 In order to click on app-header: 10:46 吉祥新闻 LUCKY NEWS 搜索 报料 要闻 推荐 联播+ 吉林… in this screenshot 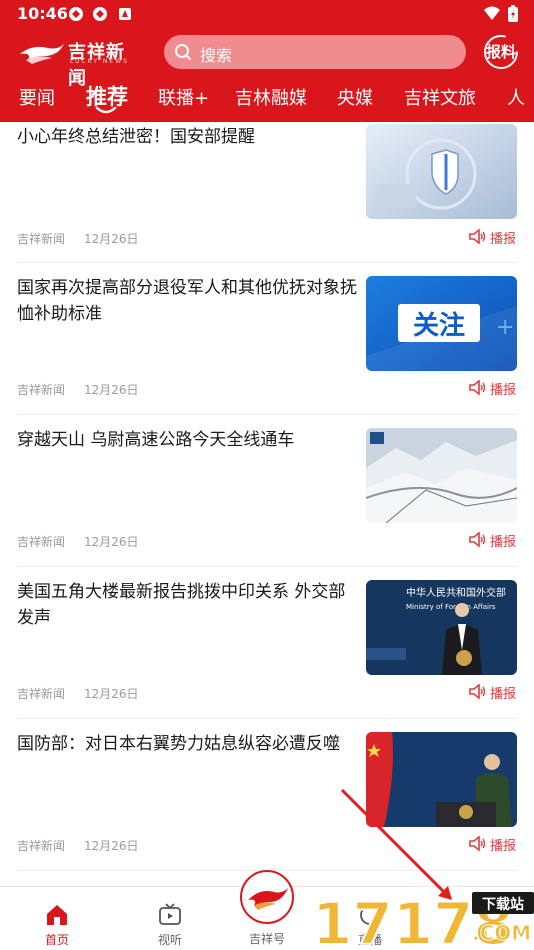, I will do `click(267, 61)`.